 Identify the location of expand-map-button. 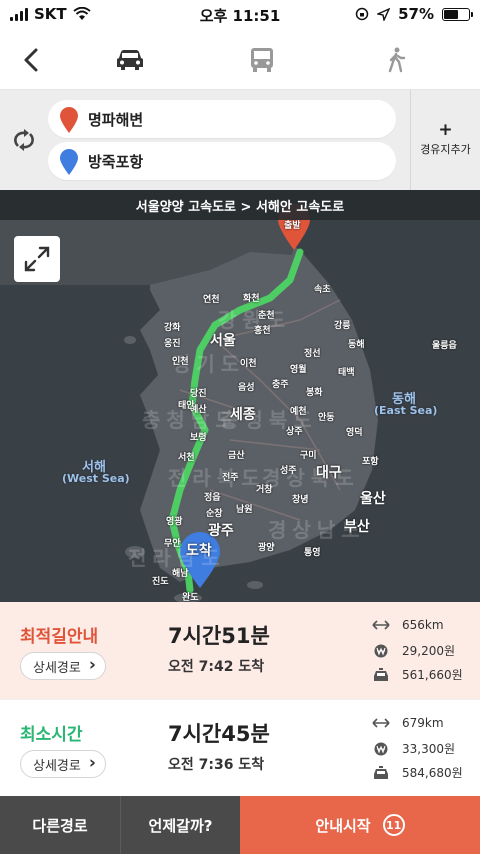
(37, 259).